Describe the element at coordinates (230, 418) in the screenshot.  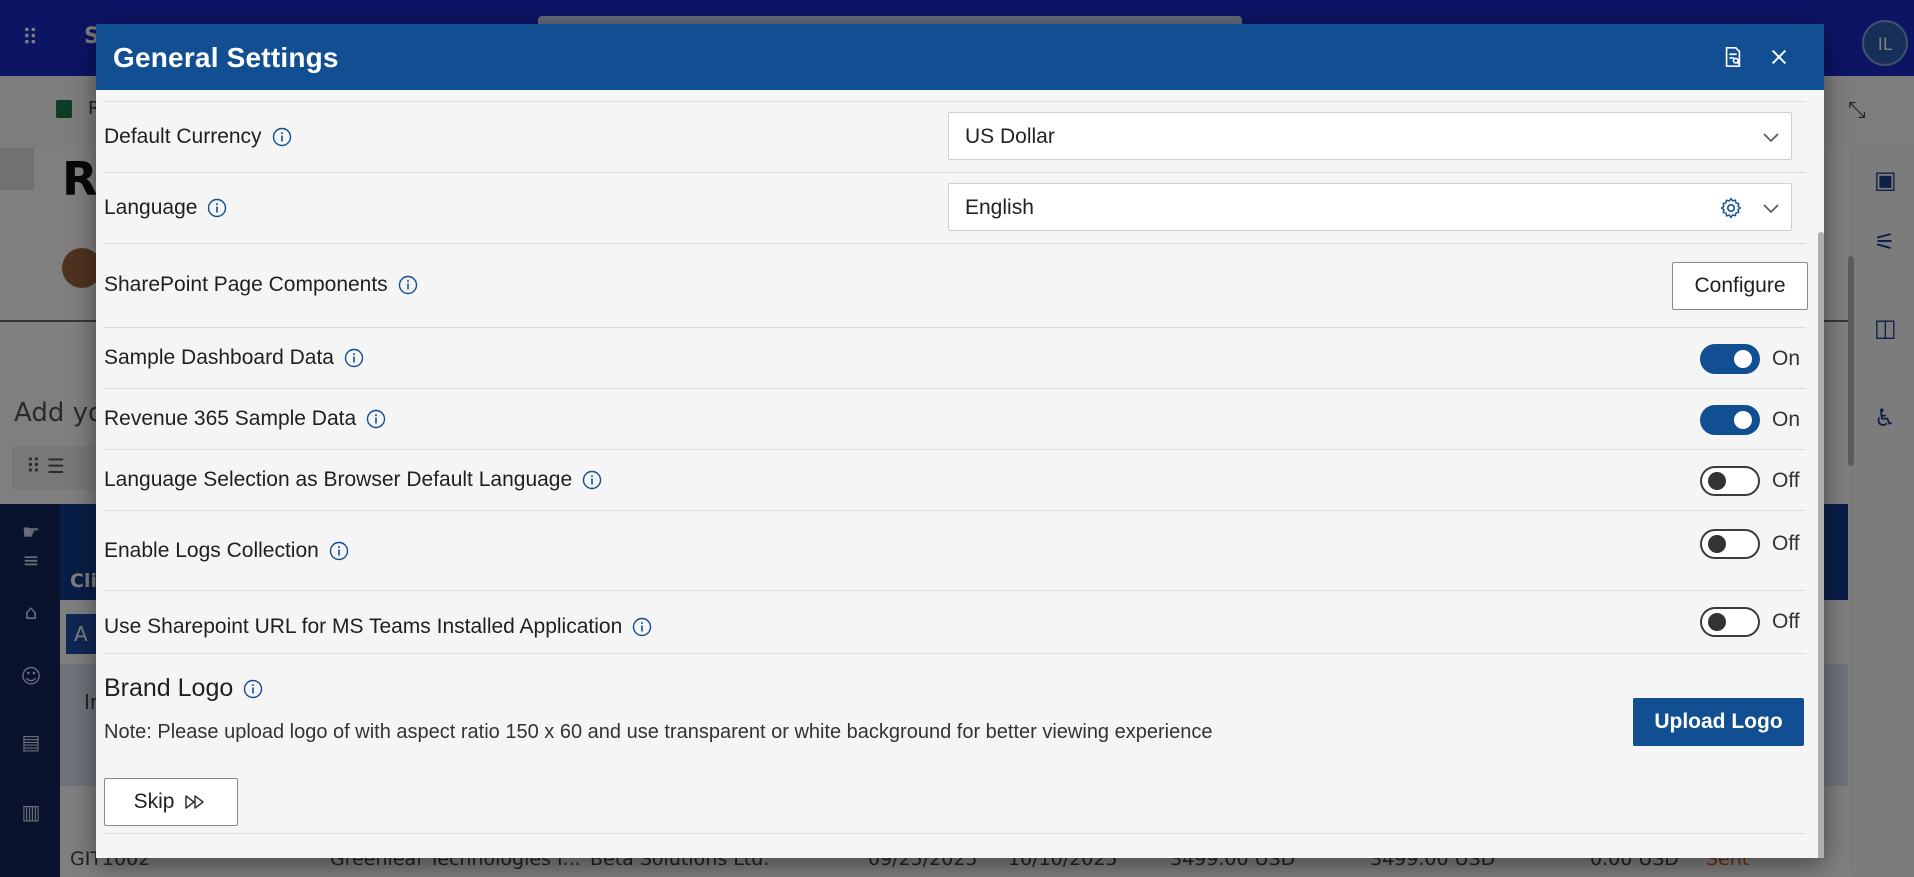
I see `revenue-sample-label: Revenue 365 Sample Data` at that location.